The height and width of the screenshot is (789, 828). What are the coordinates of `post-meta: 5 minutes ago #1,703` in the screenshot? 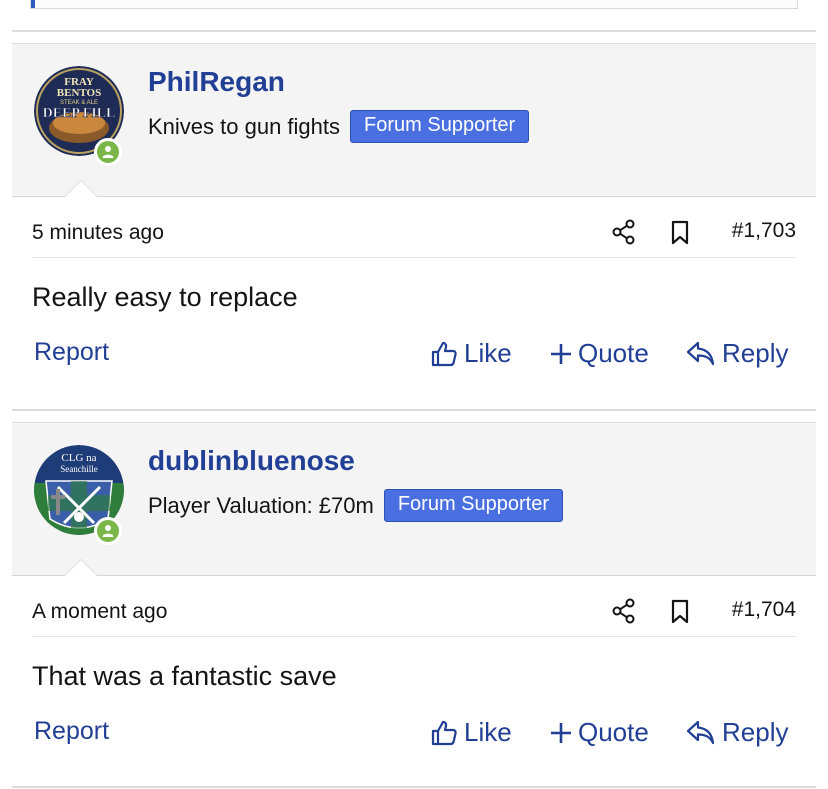 It's located at (414, 227).